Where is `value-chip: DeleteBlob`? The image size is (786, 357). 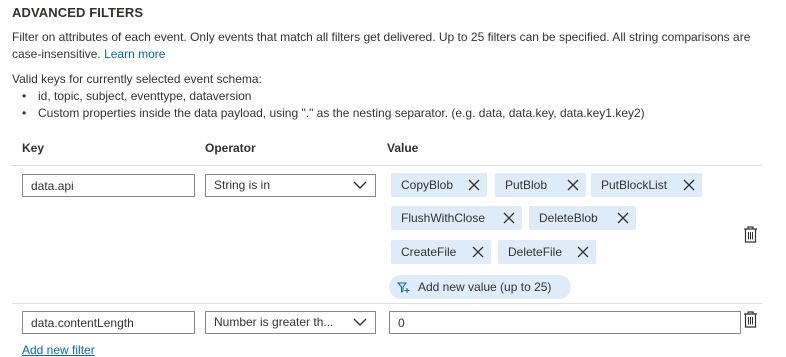
value-chip: DeleteBlob is located at coordinates (582, 218).